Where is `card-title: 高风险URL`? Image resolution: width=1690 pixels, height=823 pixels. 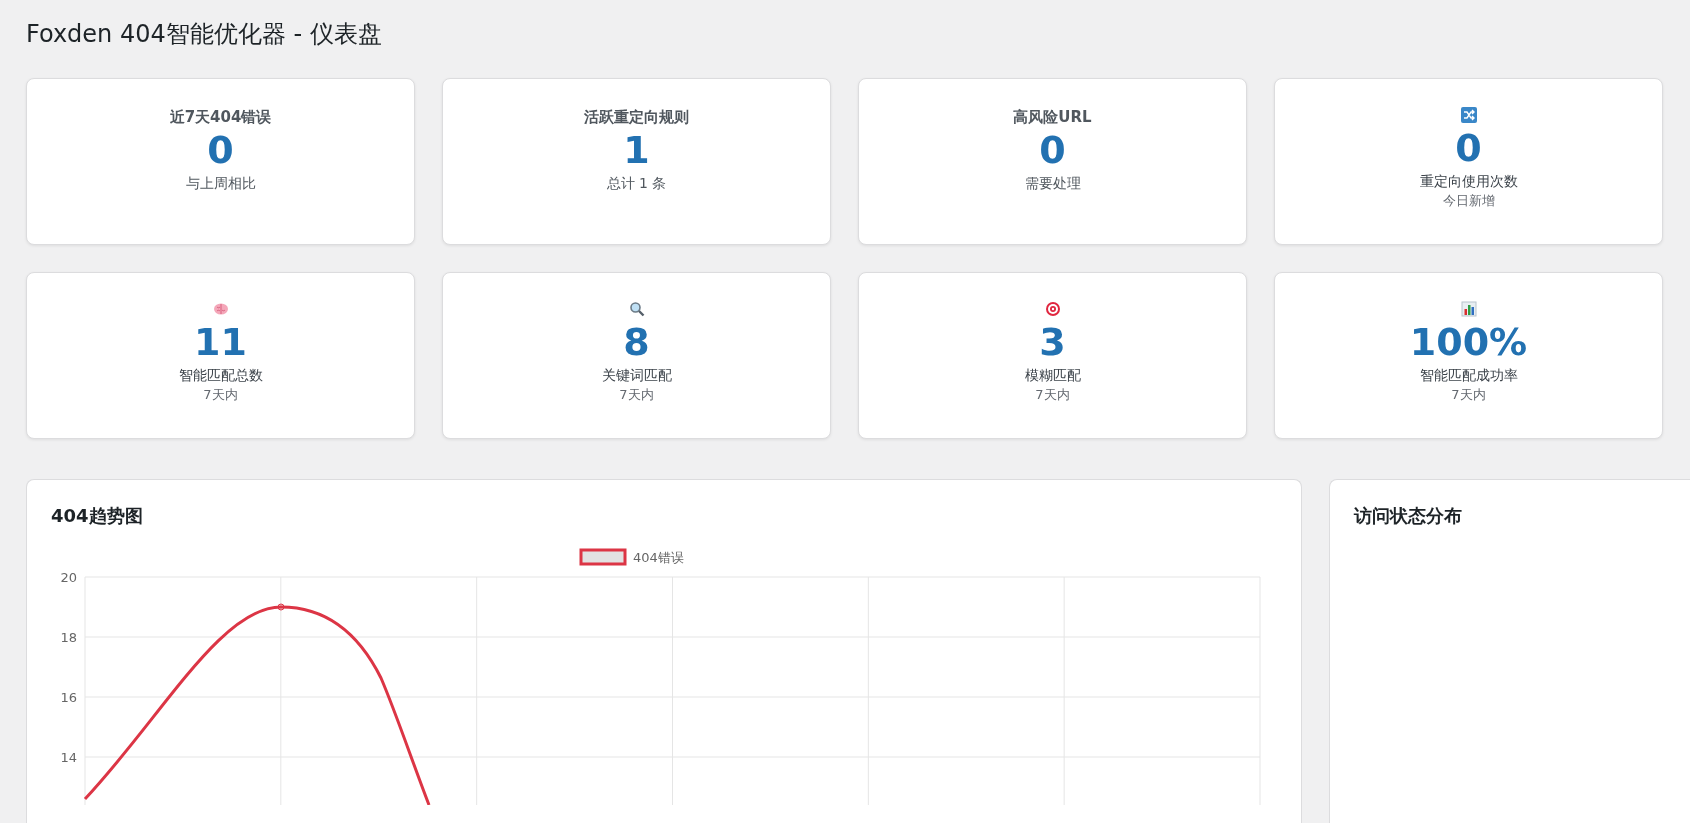
card-title: 高风险URL is located at coordinates (1052, 117).